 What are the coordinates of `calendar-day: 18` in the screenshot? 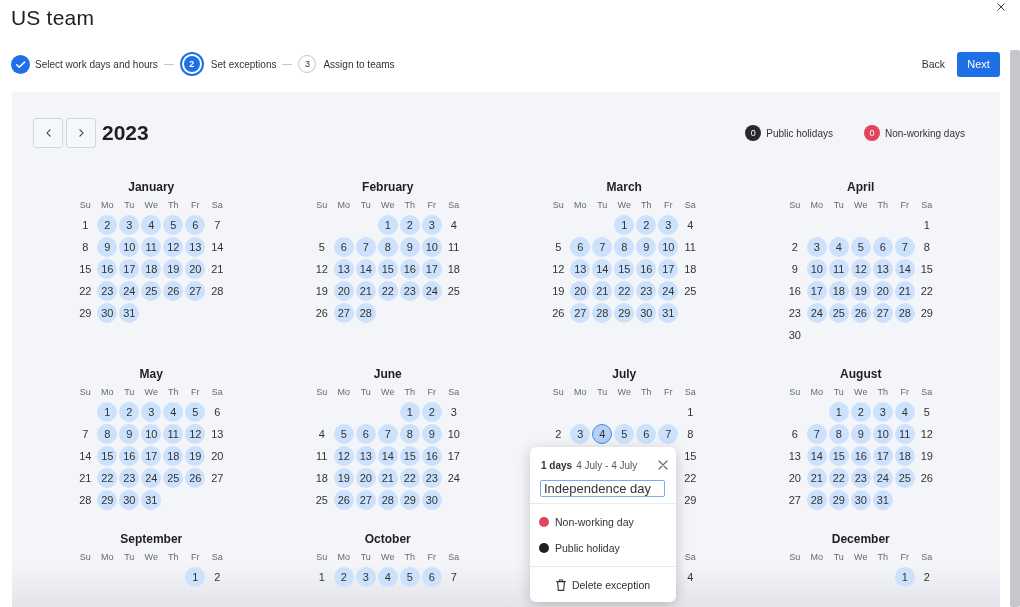 It's located at (453, 269).